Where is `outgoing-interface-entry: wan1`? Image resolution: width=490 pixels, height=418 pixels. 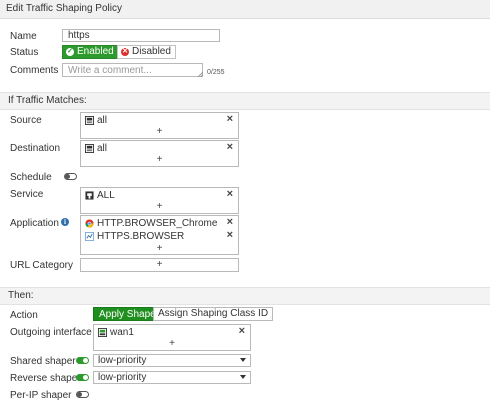
outgoing-interface-entry: wan1 is located at coordinates (116, 332).